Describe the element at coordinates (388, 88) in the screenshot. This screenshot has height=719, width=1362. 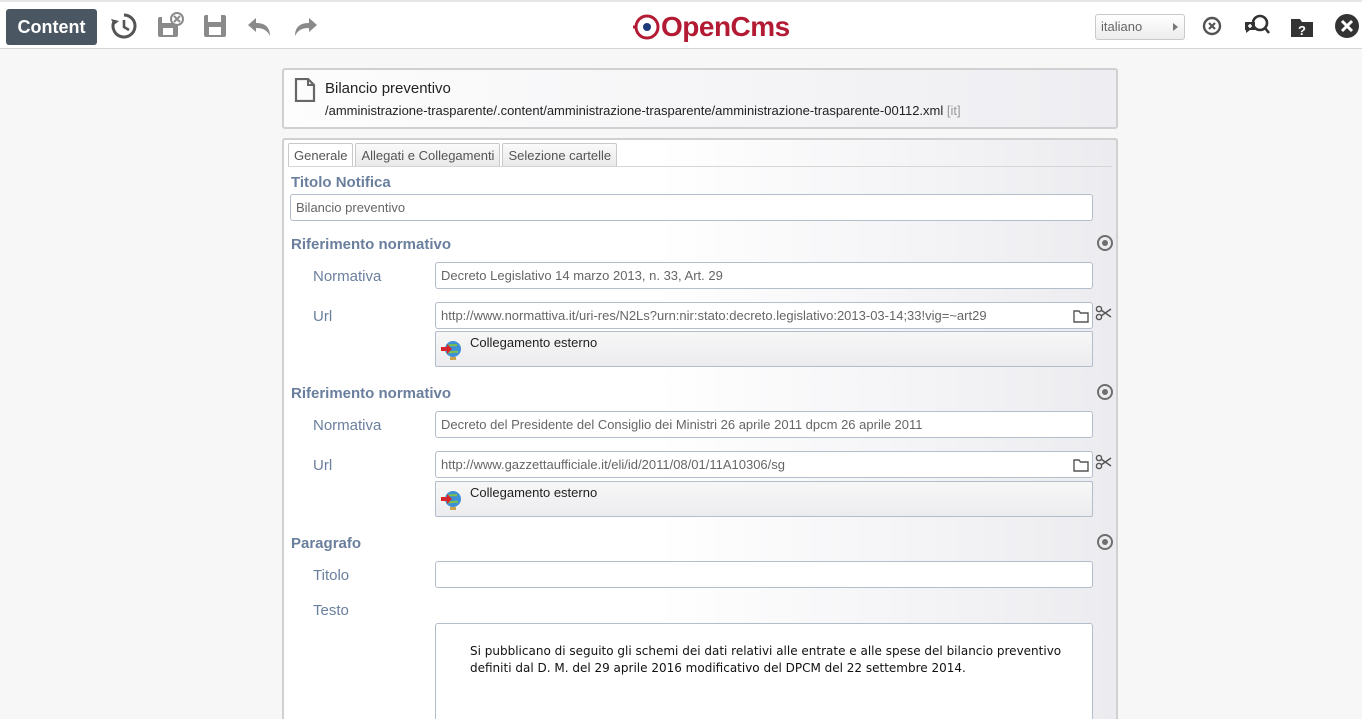
I see `resource-title: Bilancio preventivo` at that location.